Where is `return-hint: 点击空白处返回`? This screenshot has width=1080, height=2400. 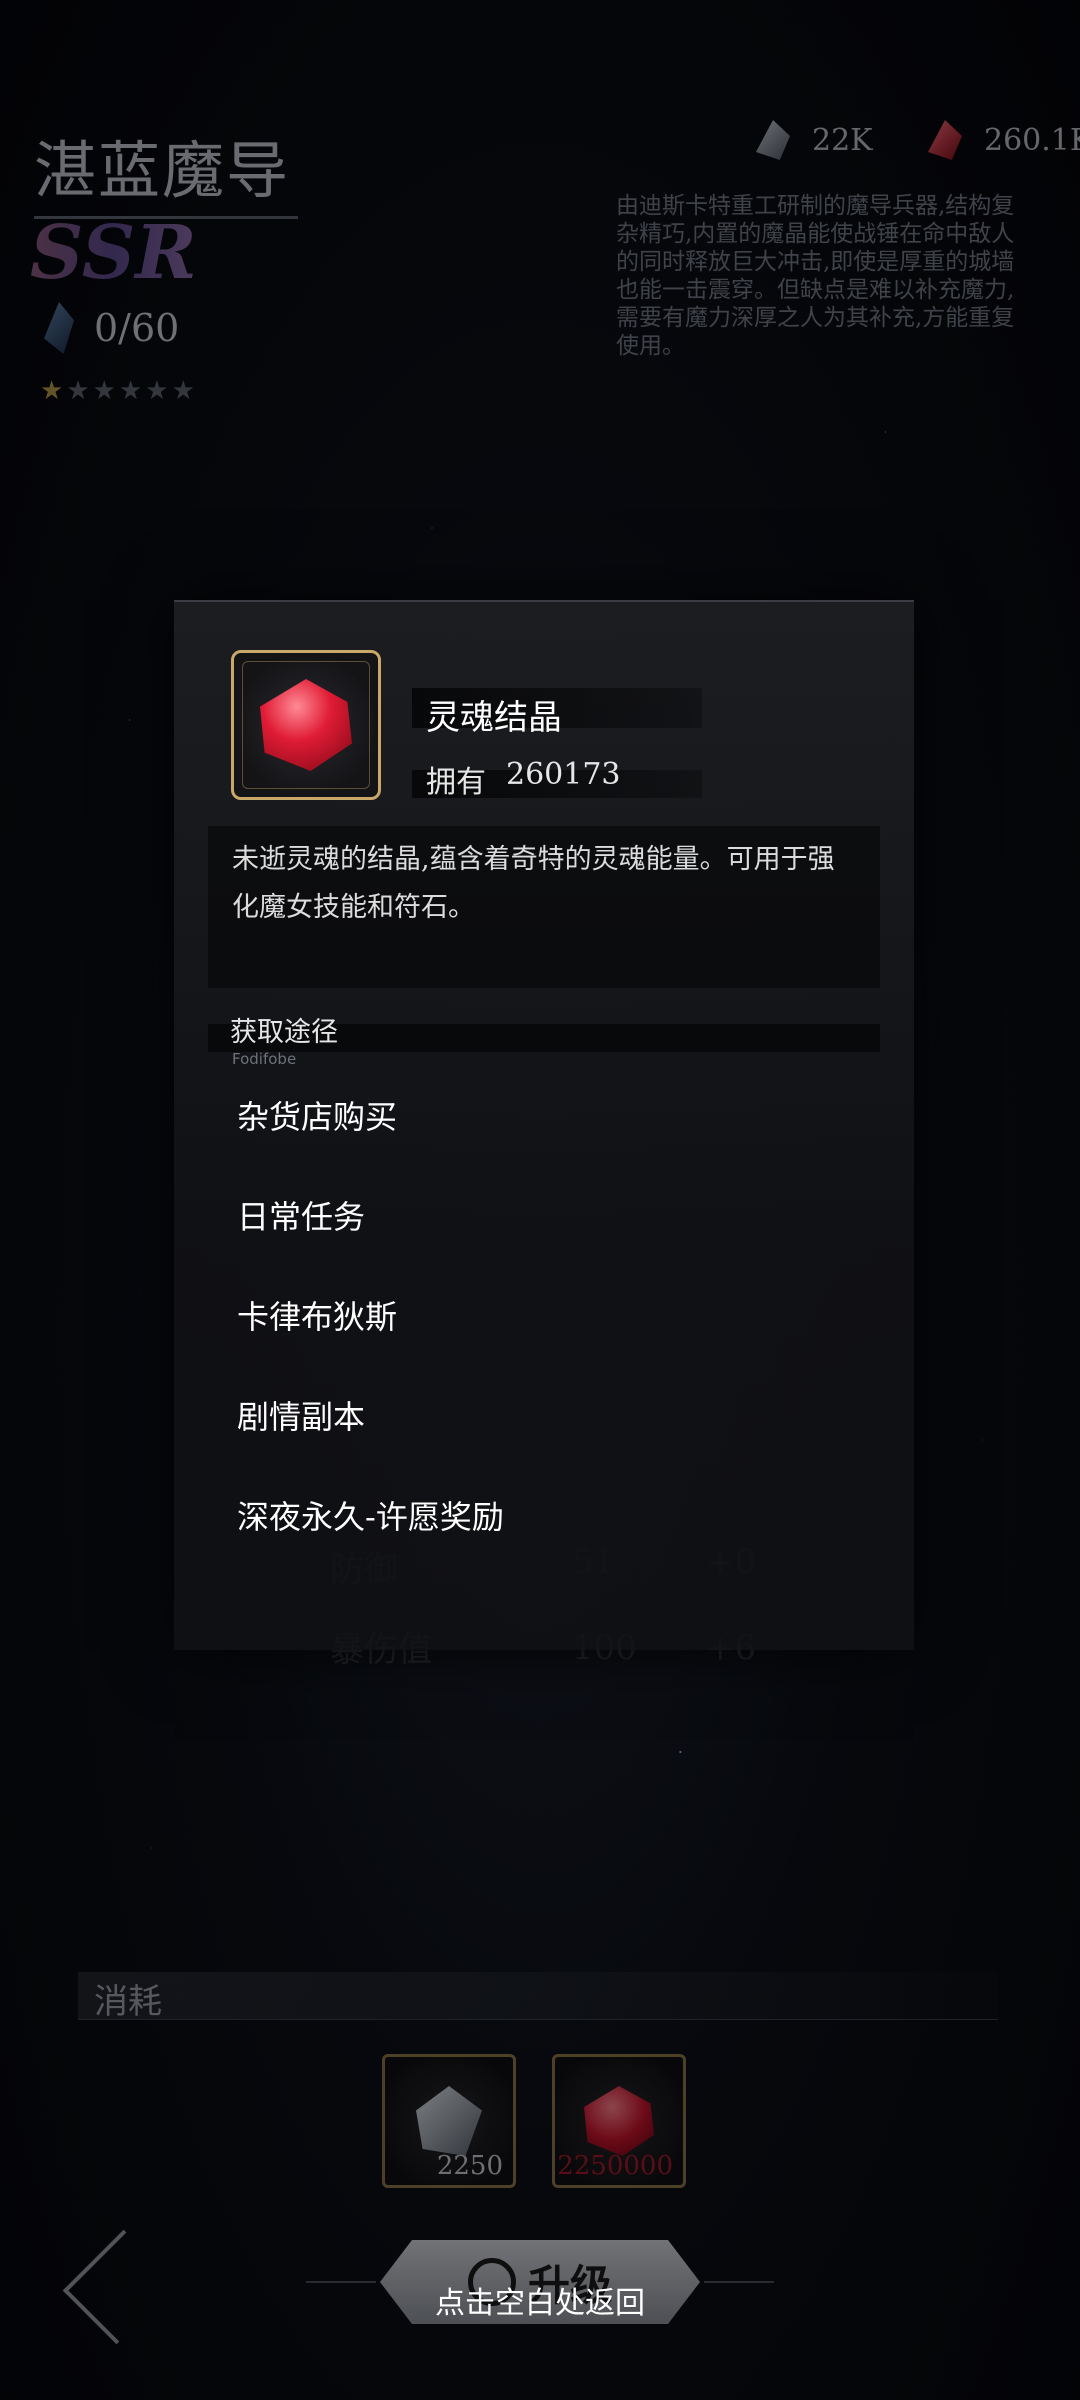
return-hint: 点击空白处返回 is located at coordinates (540, 2303).